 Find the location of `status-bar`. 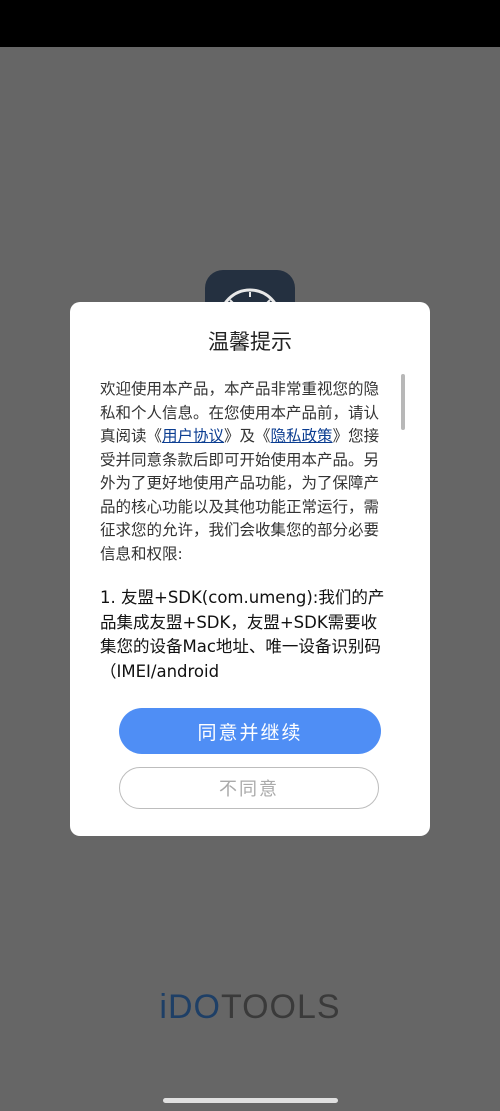

status-bar is located at coordinates (250, 23).